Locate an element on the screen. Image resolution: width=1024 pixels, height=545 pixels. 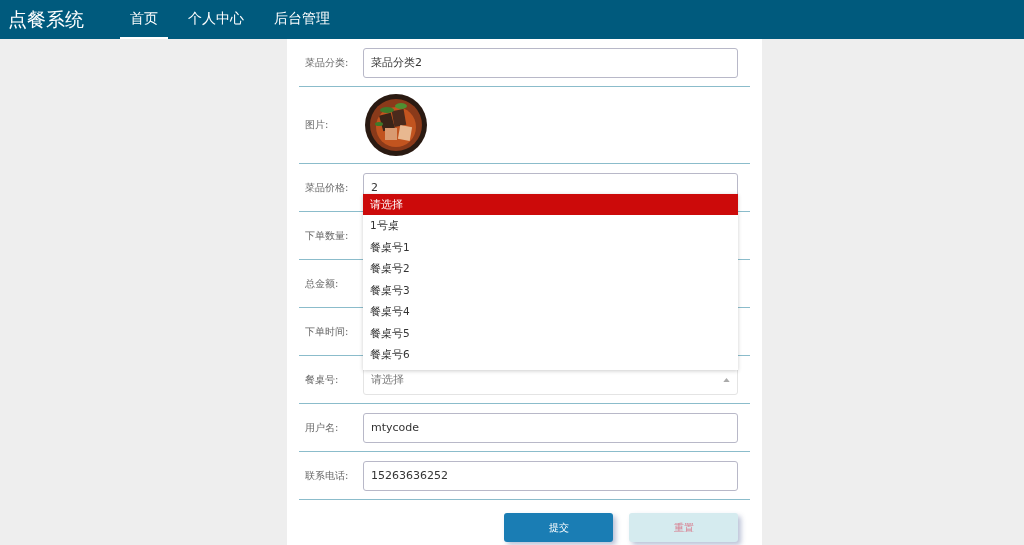
dropdown-option: 请选择 is located at coordinates (550, 204).